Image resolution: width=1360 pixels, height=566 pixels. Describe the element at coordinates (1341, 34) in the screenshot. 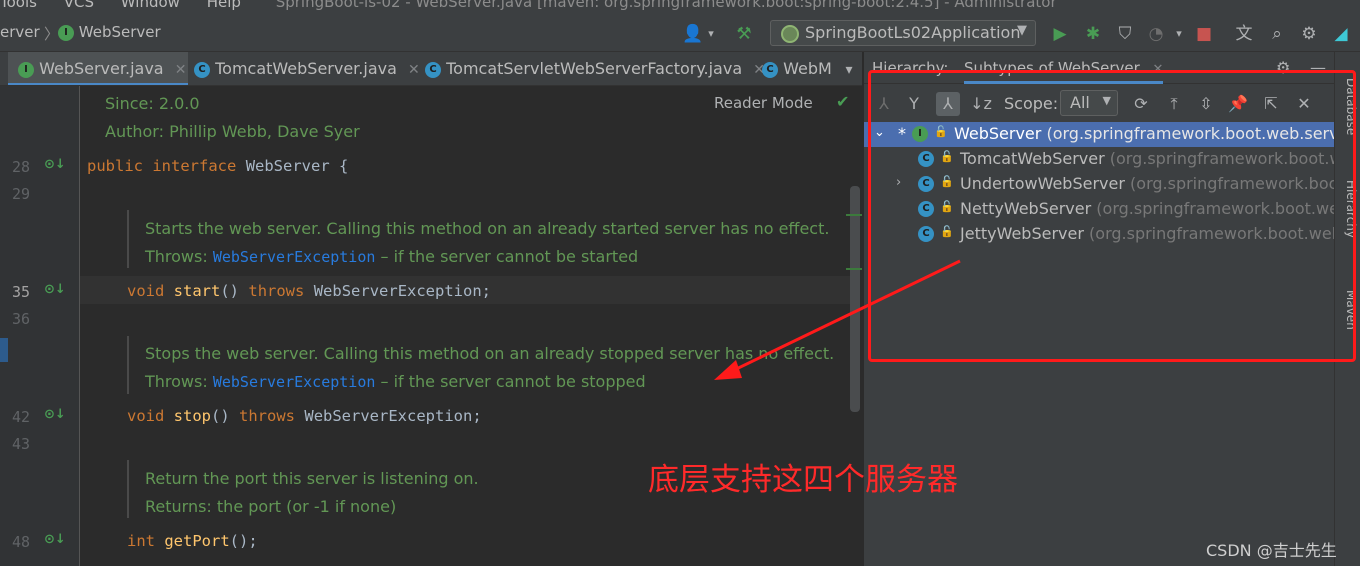

I see `toolbox-icon: ◢` at that location.